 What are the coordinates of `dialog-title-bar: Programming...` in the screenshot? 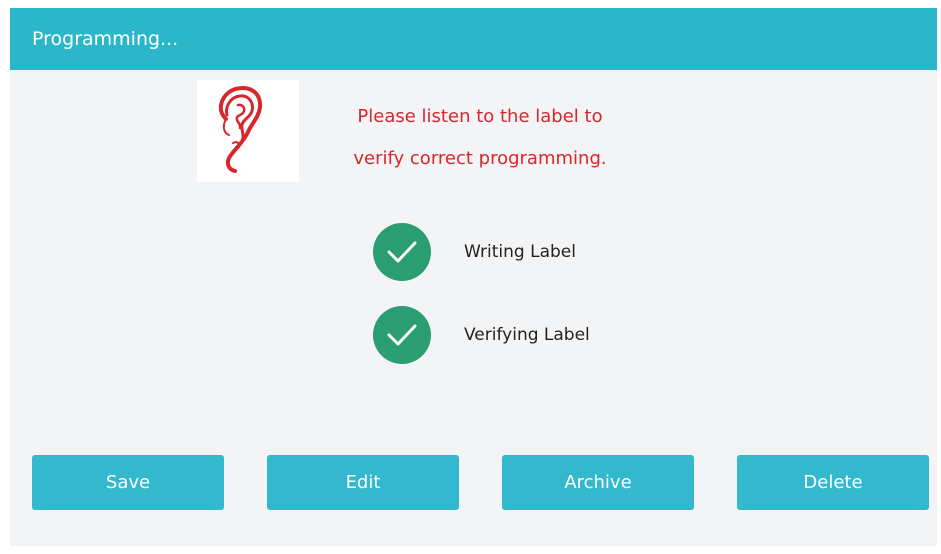 It's located at (473, 39).